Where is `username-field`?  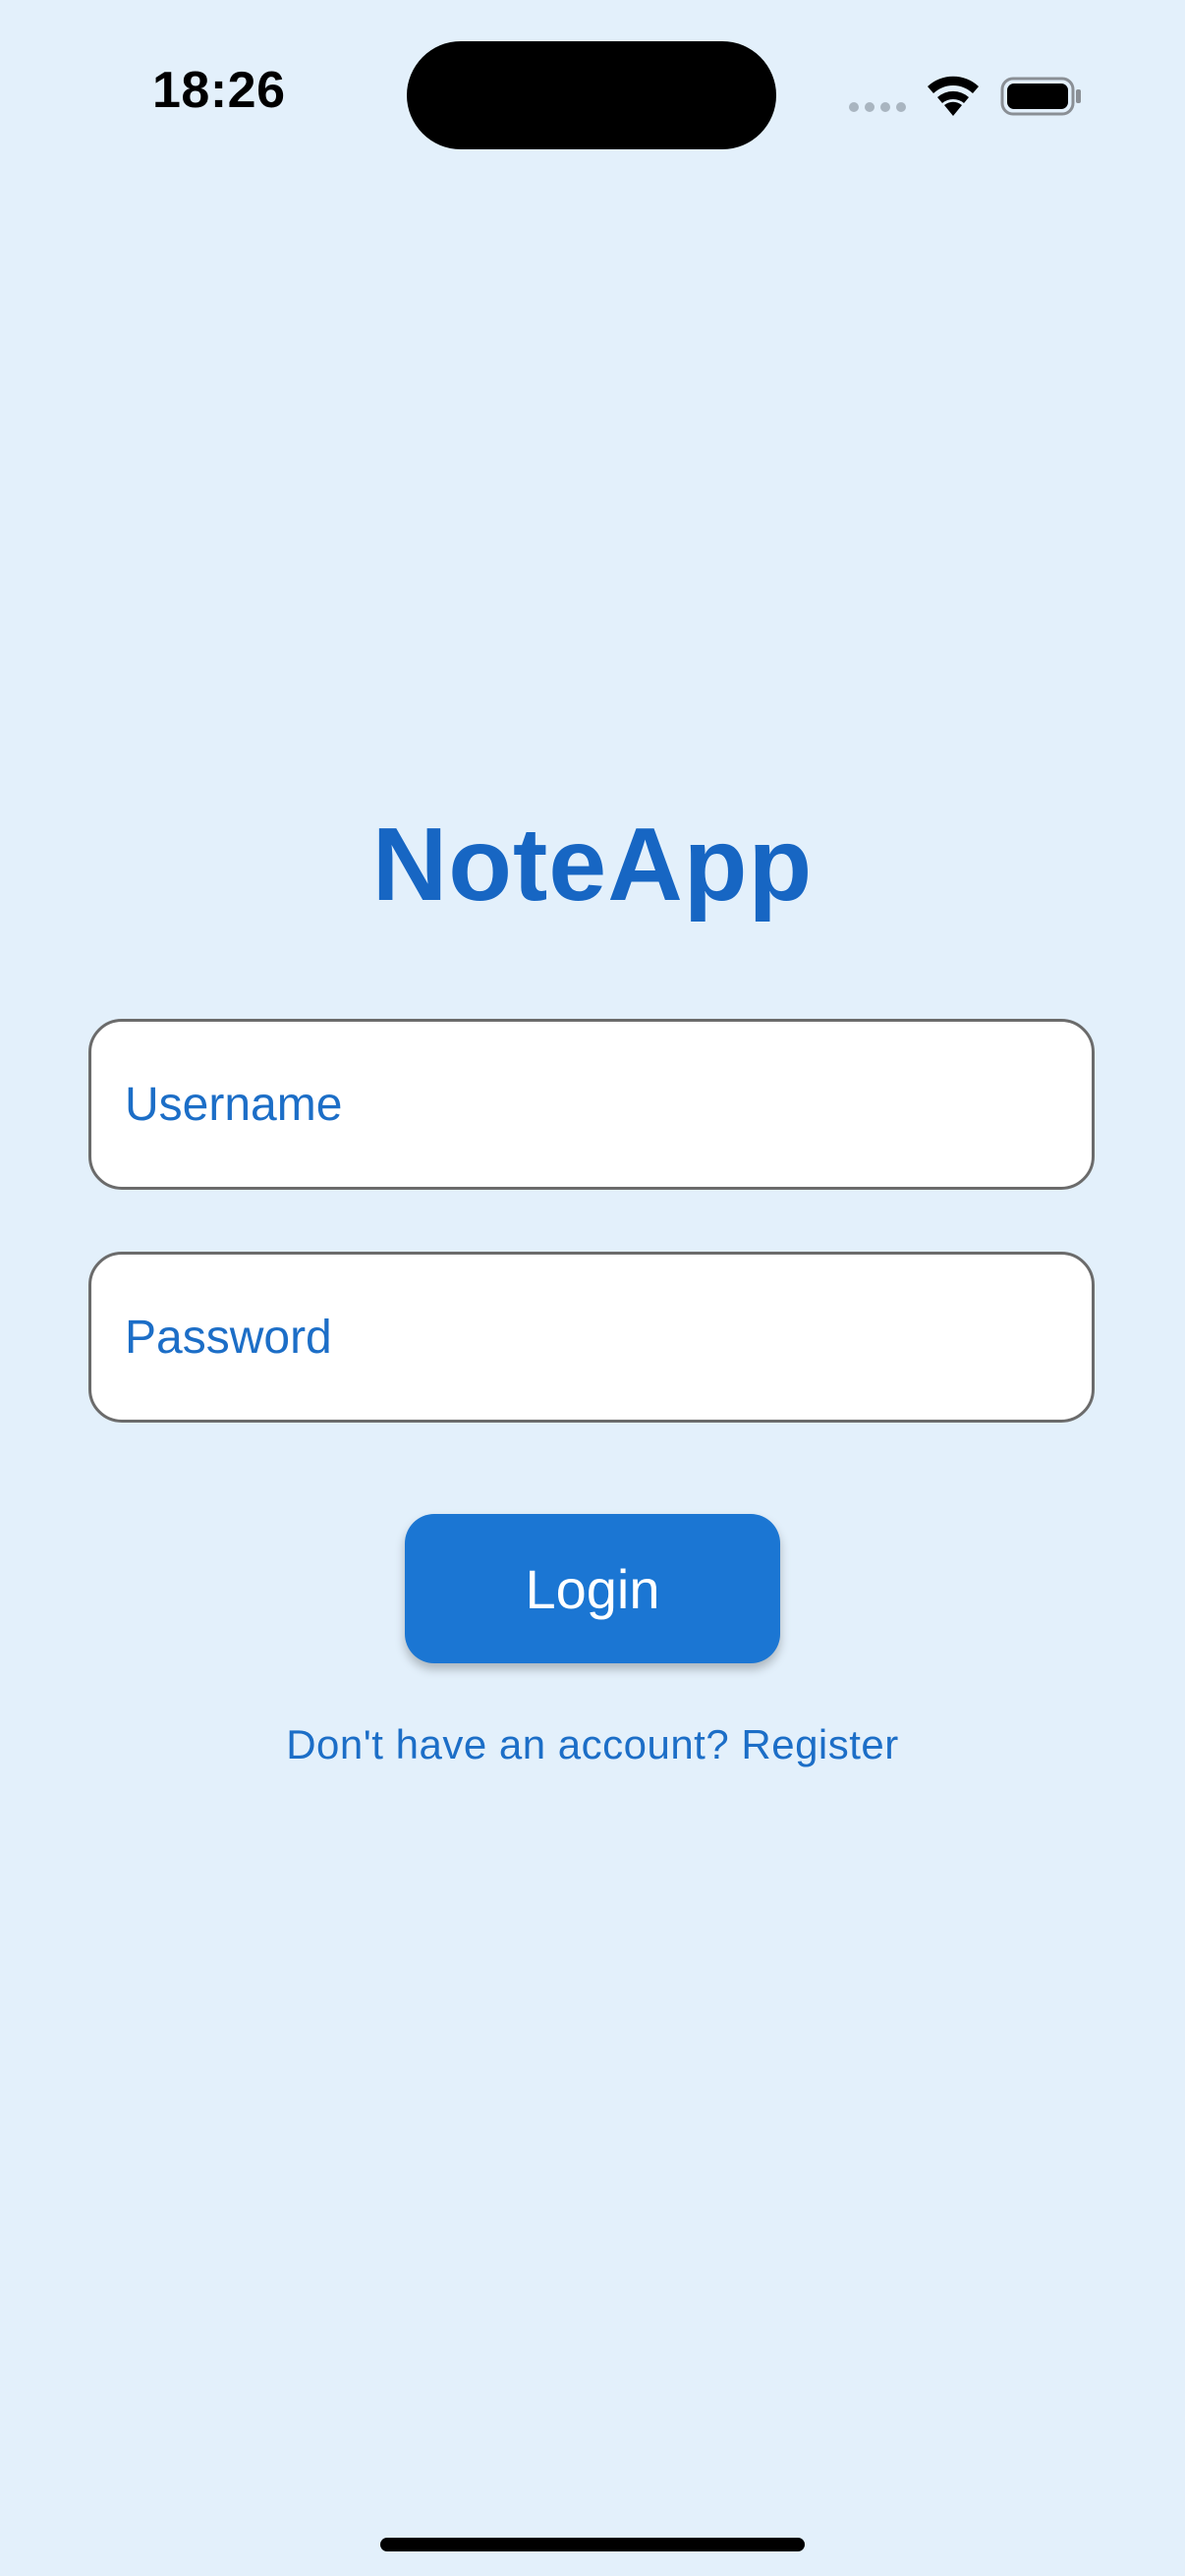
username-field is located at coordinates (592, 1104).